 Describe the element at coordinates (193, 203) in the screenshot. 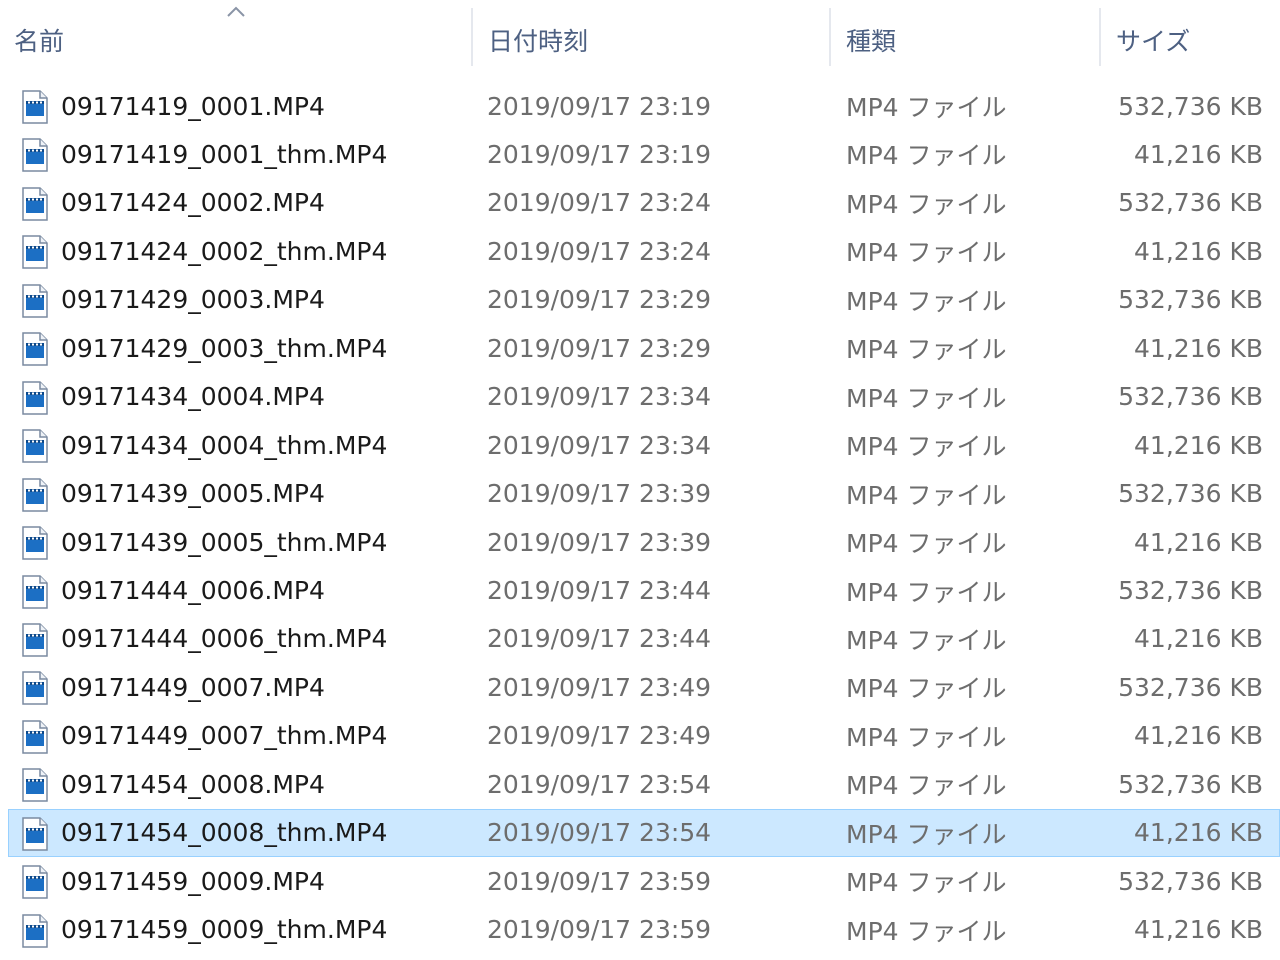

I see `file-name: 09171424_0002.MP4` at that location.